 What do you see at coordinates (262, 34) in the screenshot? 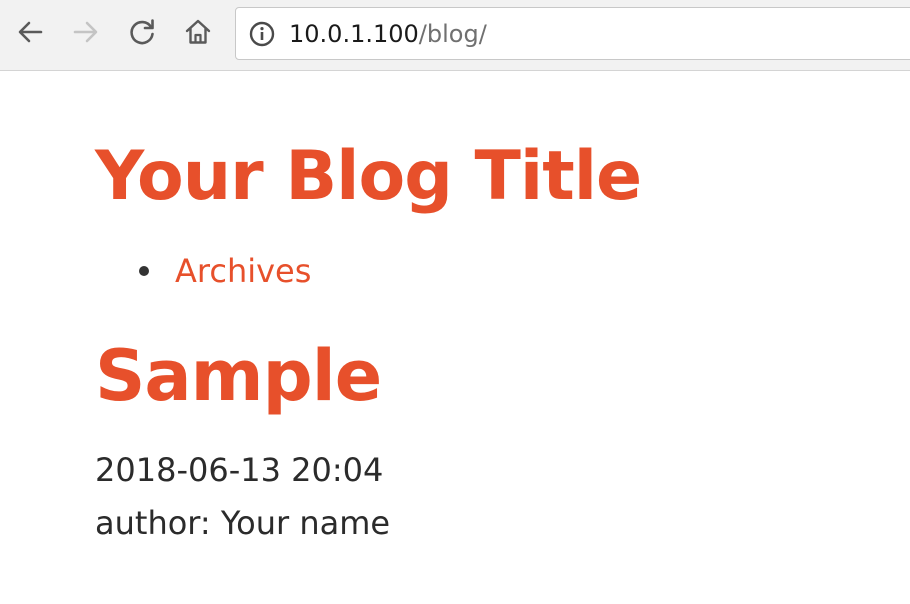
I see `info-icon` at bounding box center [262, 34].